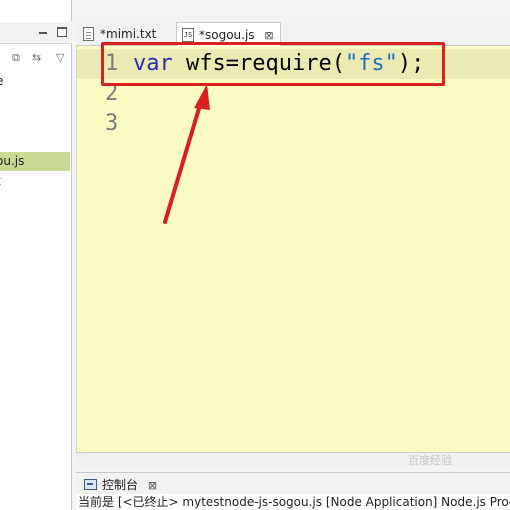 Image resolution: width=510 pixels, height=510 pixels. What do you see at coordinates (227, 35) in the screenshot?
I see `tab-label: *sogou.js` at bounding box center [227, 35].